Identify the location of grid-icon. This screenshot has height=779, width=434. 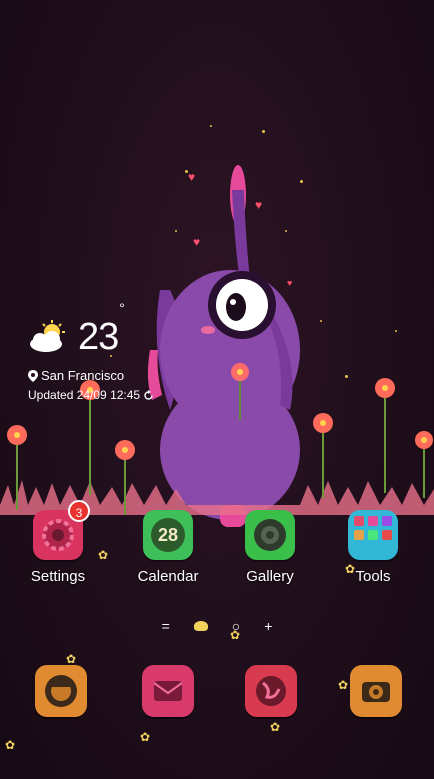
(373, 535).